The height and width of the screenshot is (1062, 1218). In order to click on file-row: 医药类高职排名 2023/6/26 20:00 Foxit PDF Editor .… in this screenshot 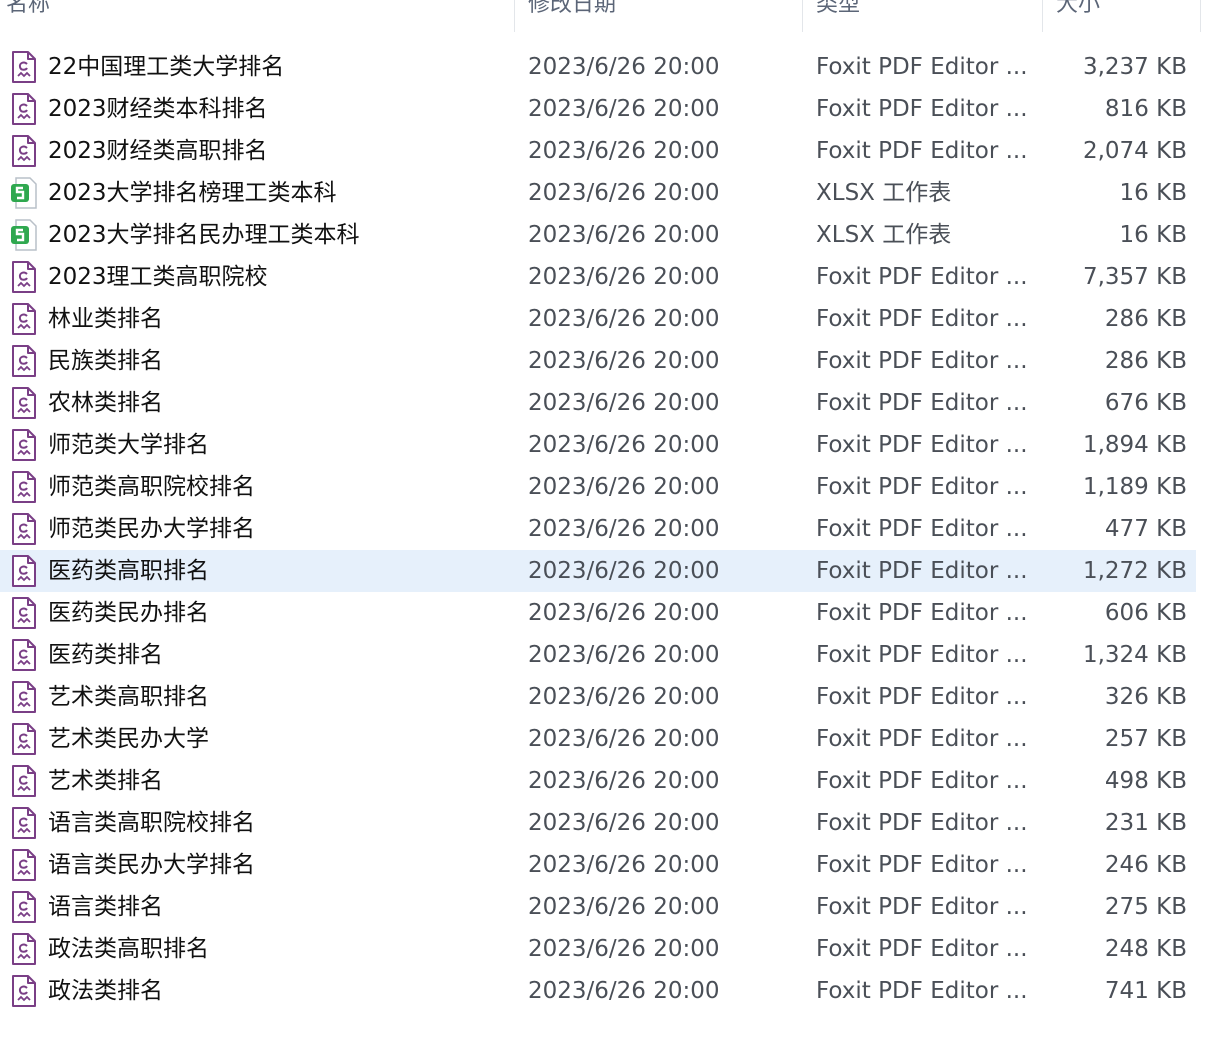, I will do `click(598, 571)`.